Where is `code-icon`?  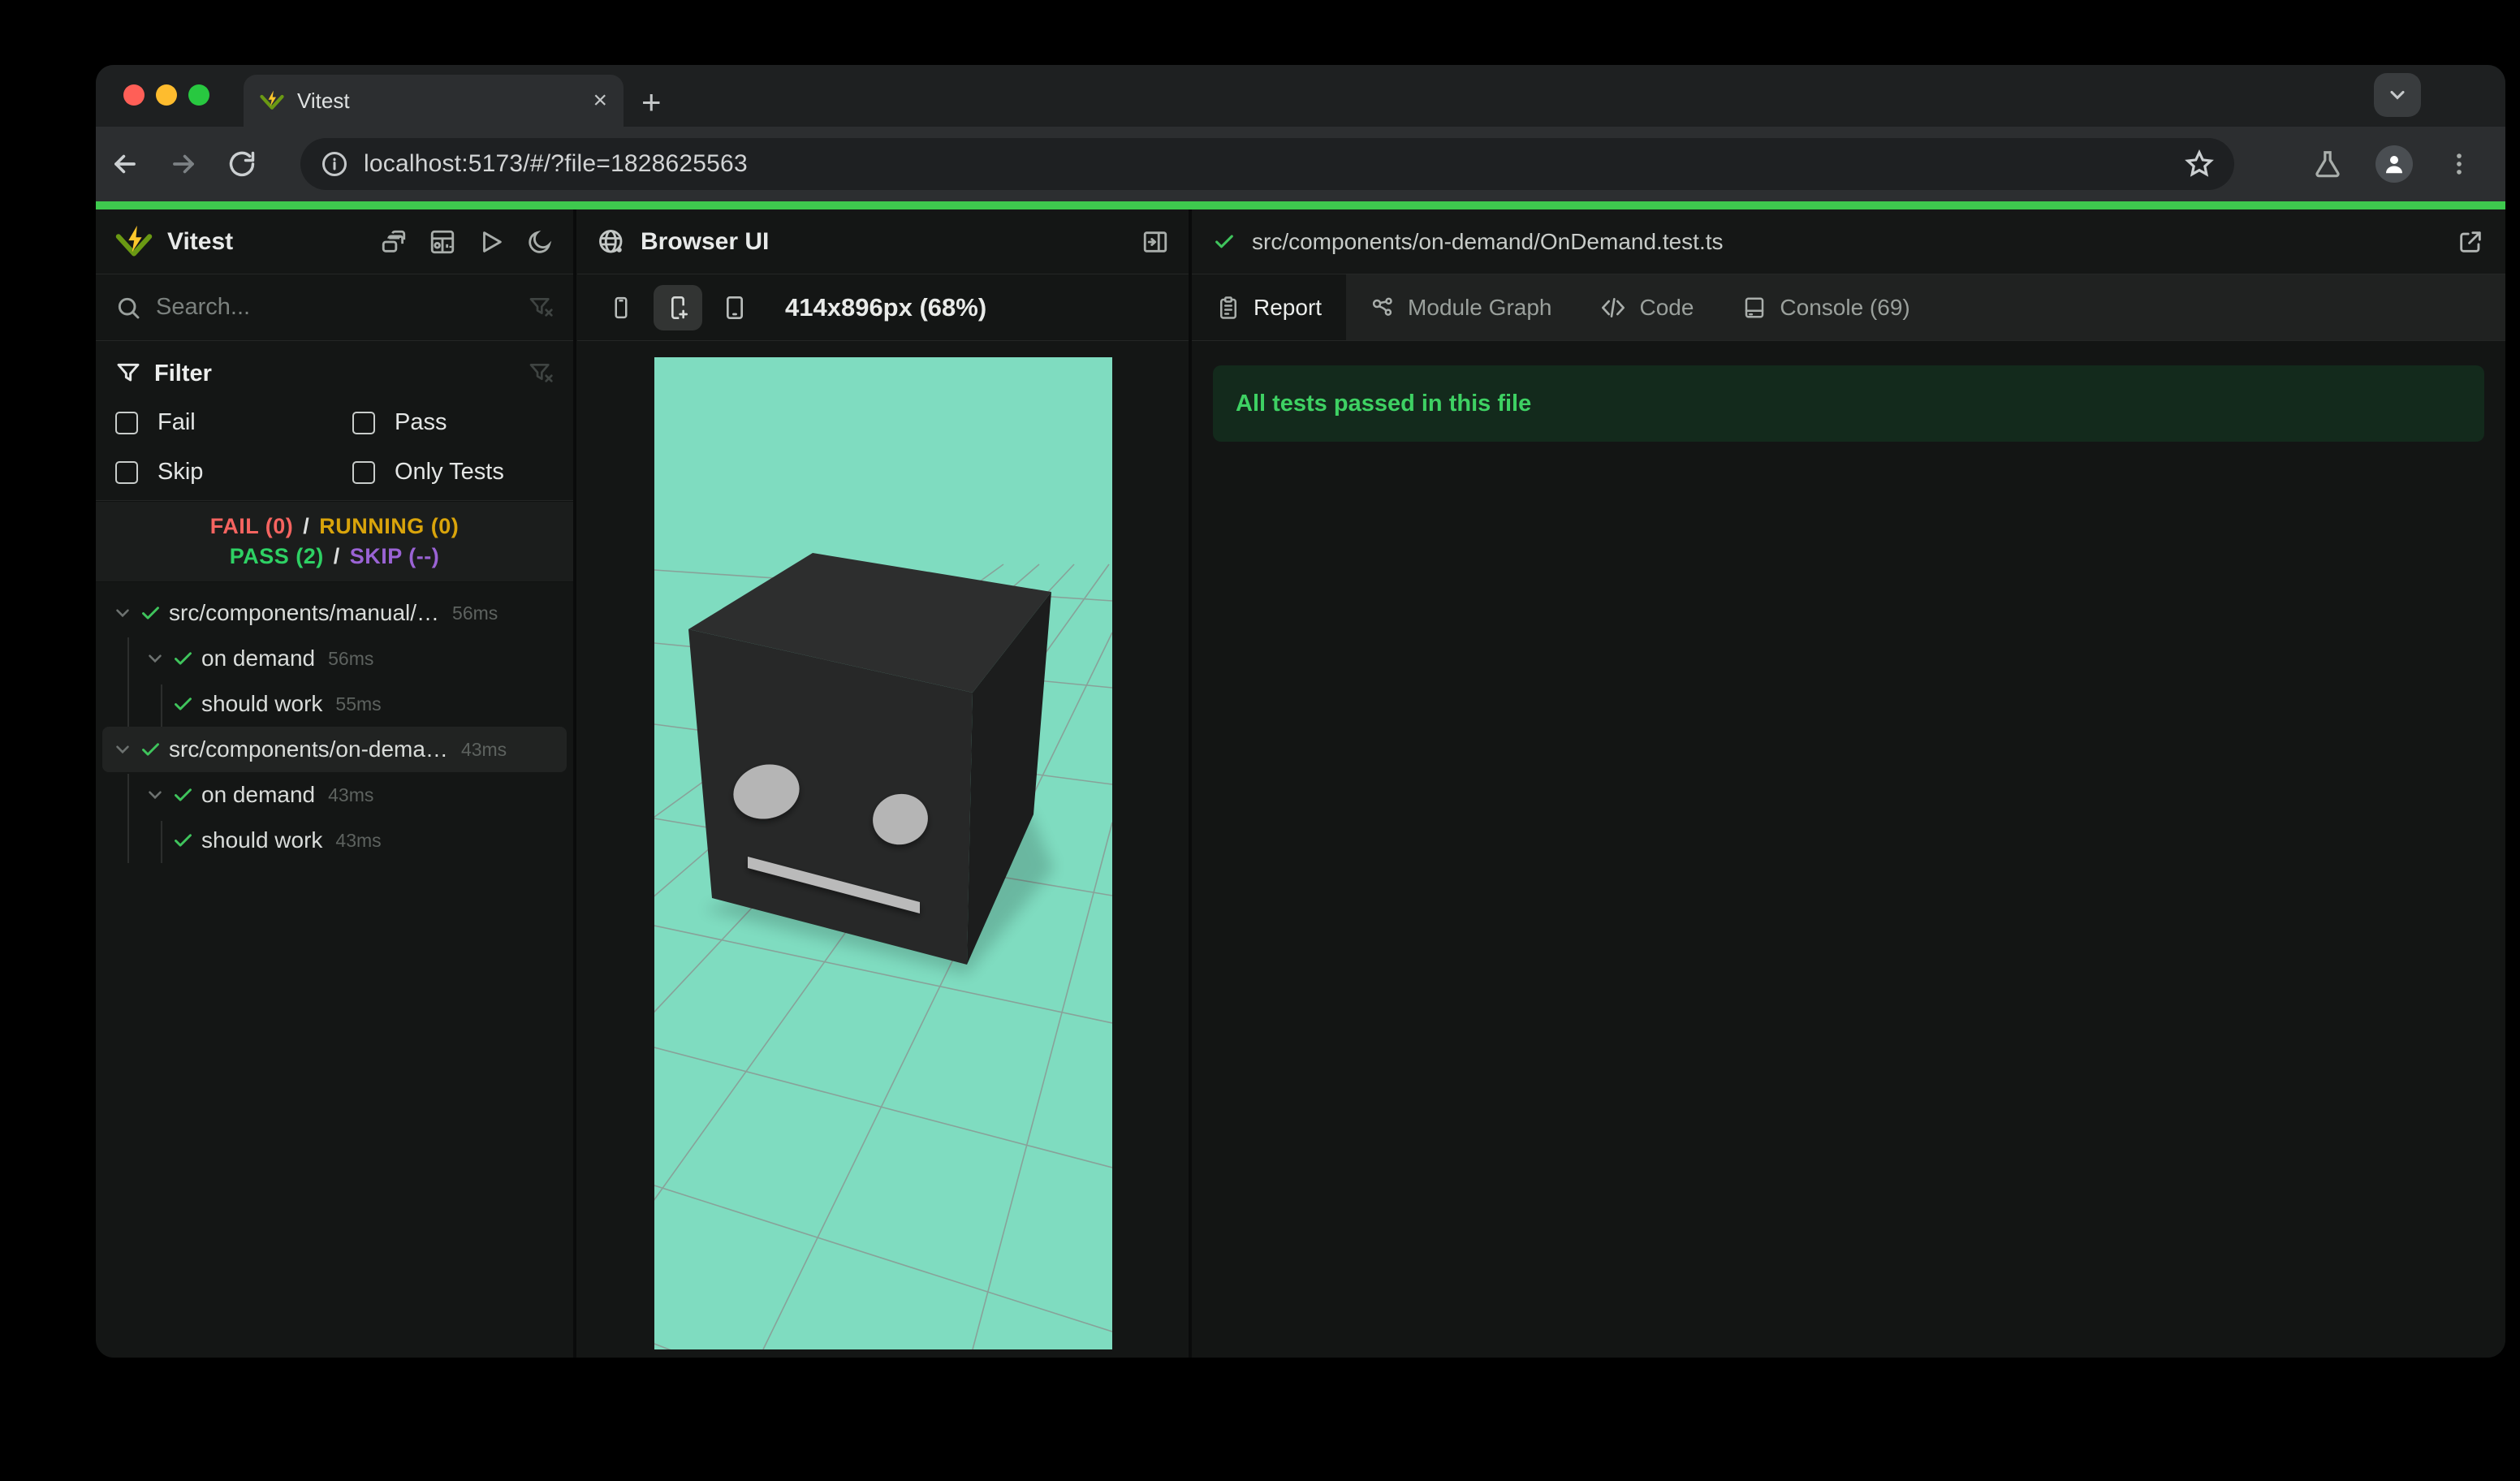
code-icon is located at coordinates (1613, 308).